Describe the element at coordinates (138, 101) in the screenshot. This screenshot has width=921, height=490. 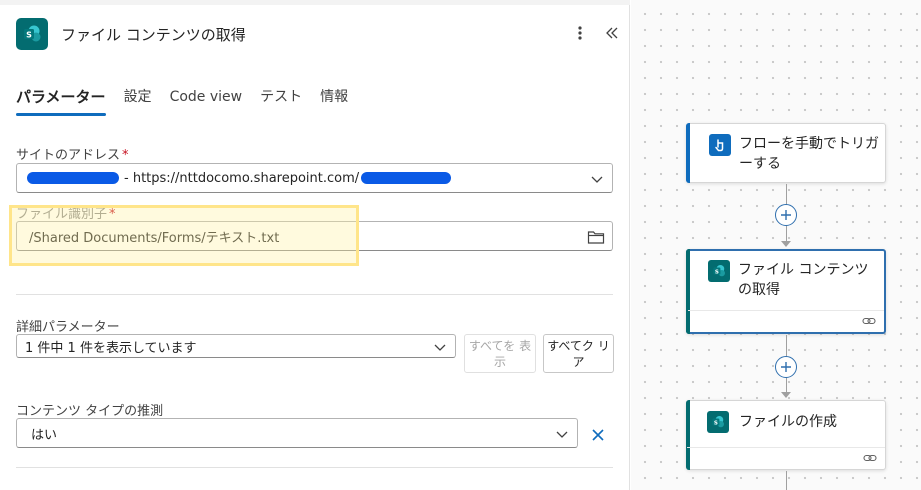
I see `tab-settings: 設定` at that location.